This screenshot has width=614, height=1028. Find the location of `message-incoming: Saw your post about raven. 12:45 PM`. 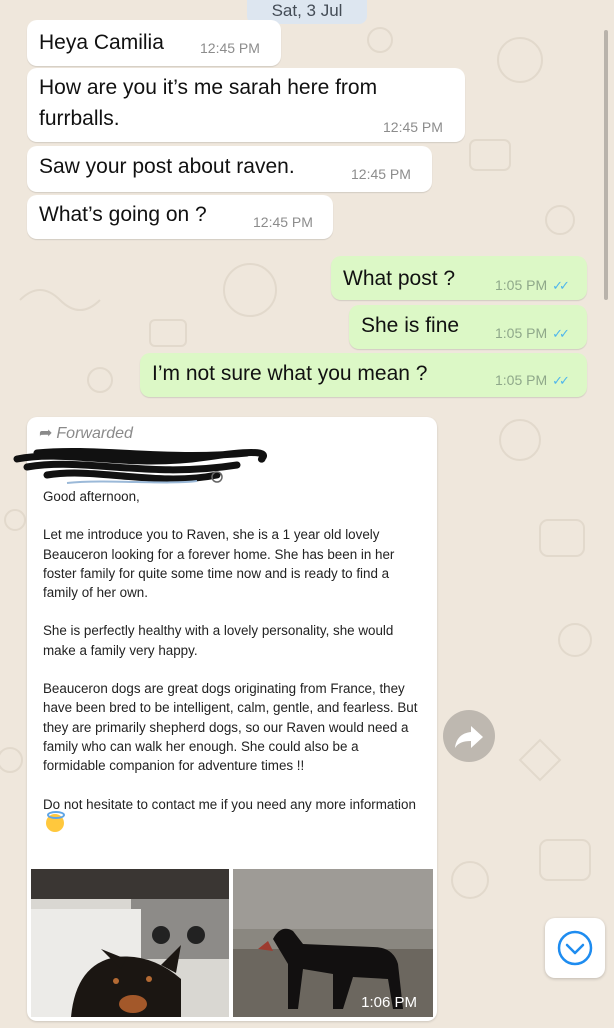

message-incoming: Saw your post about raven. 12:45 PM is located at coordinates (229, 169).